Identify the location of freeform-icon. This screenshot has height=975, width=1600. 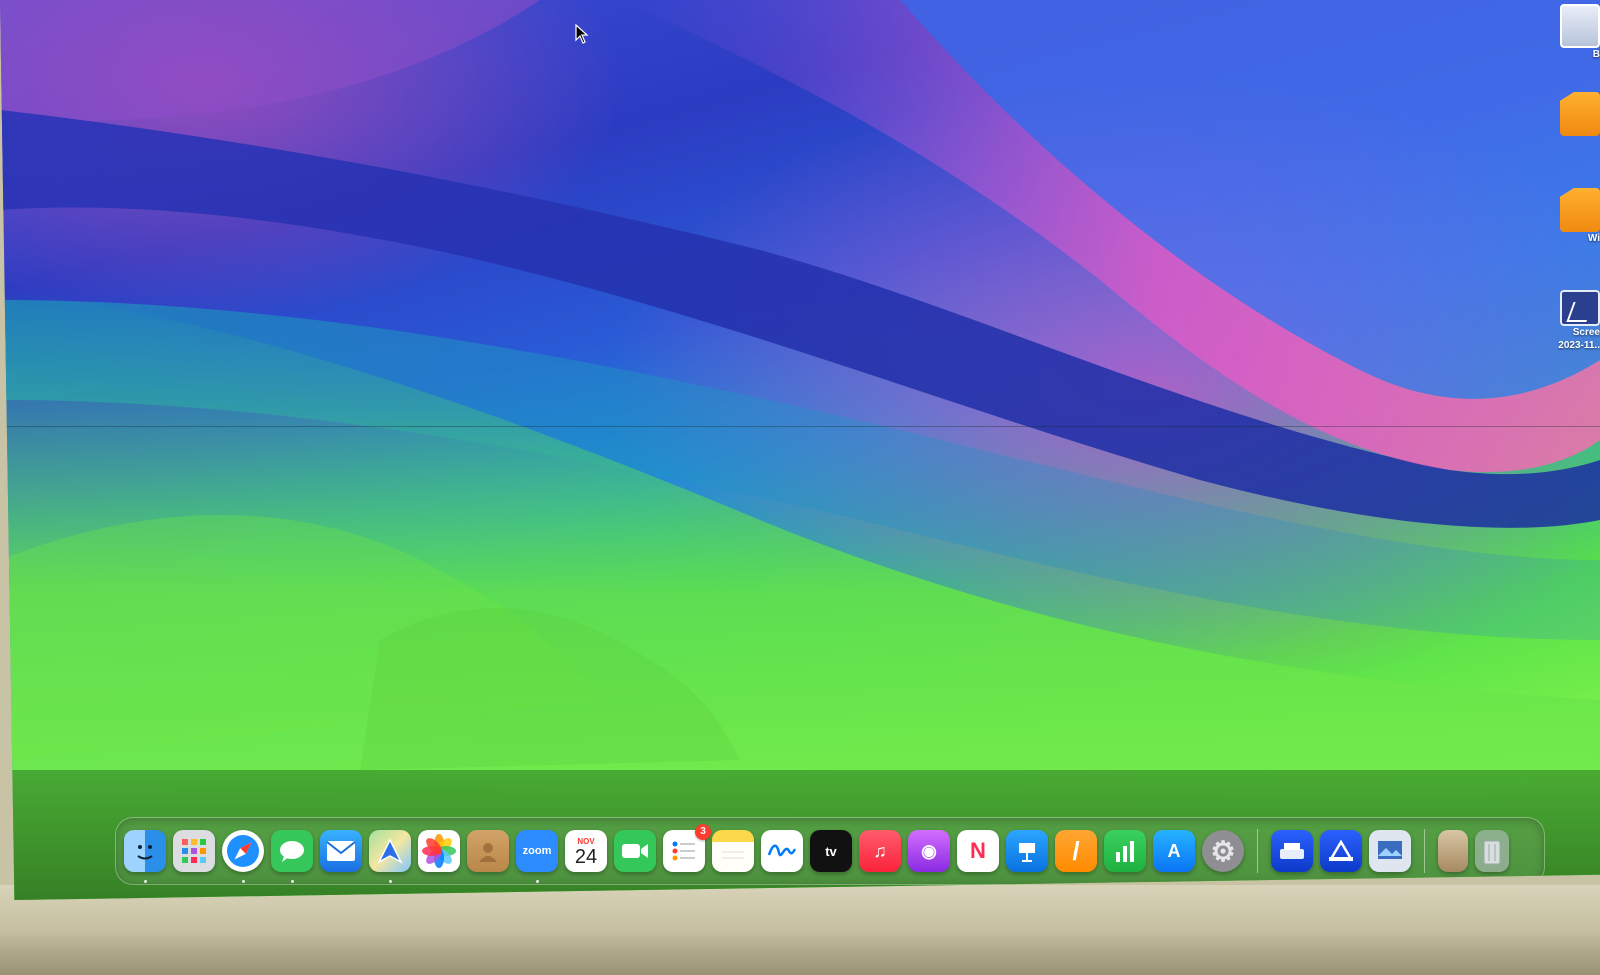
(782, 851).